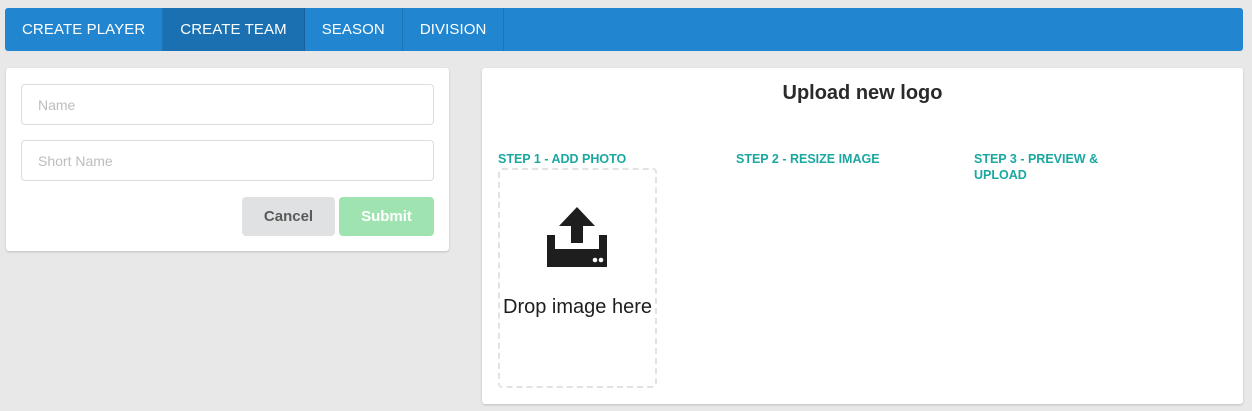 Image resolution: width=1252 pixels, height=411 pixels. Describe the element at coordinates (386, 216) in the screenshot. I see `submit-button: Submit` at that location.